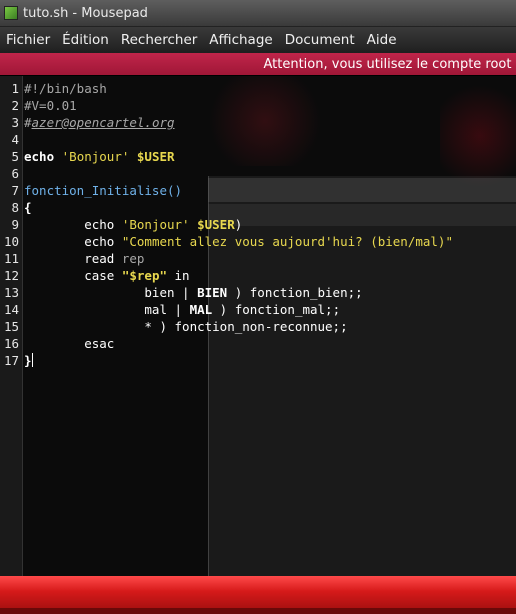 Image resolution: width=516 pixels, height=614 pixels. What do you see at coordinates (28, 122) in the screenshot?
I see `code-token: #` at bounding box center [28, 122].